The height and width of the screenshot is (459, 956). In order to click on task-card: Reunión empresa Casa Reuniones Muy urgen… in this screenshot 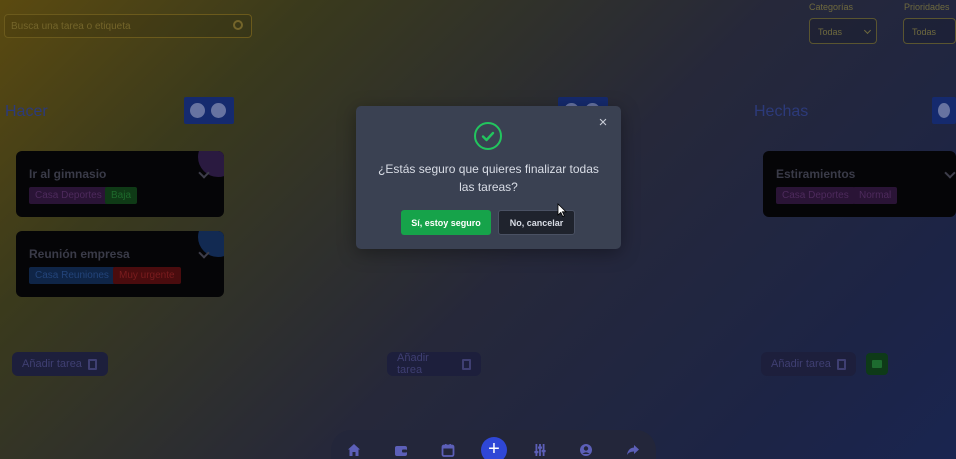, I will do `click(120, 264)`.